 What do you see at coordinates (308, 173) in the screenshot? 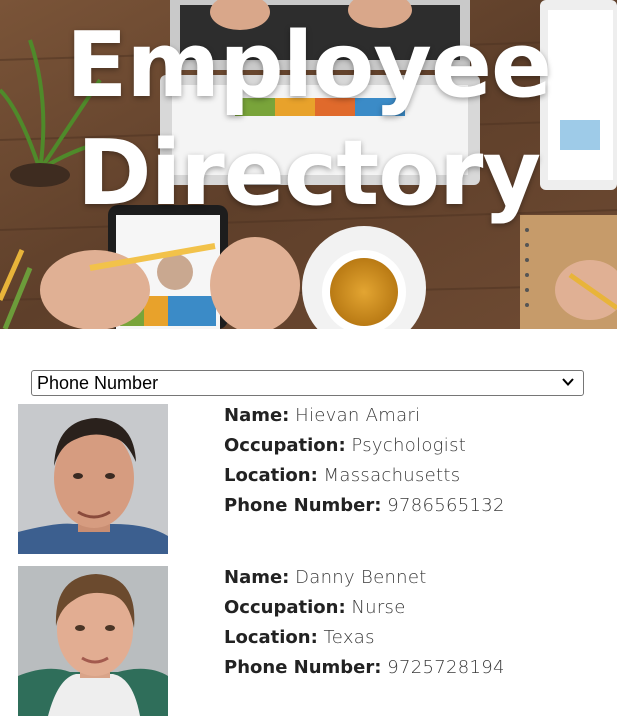
I see `page-title-line2: Directory` at bounding box center [308, 173].